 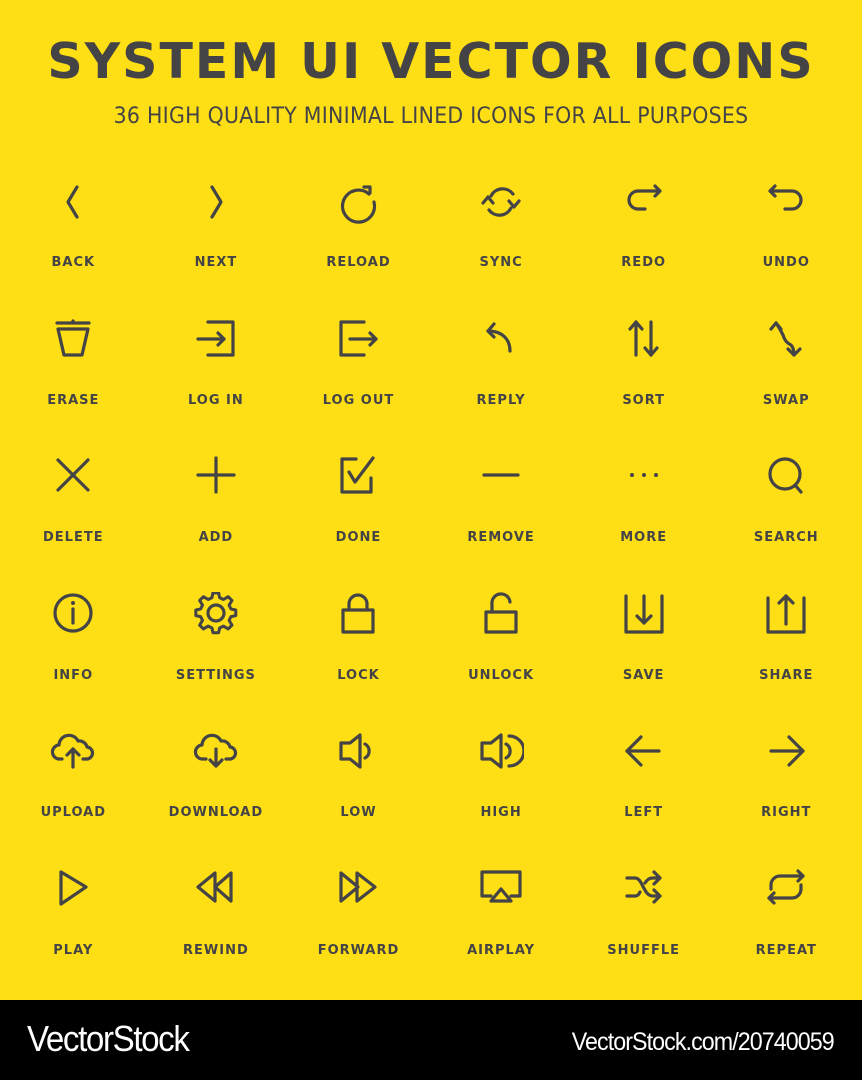 I want to click on icon-label: PLAY, so click(x=73, y=950).